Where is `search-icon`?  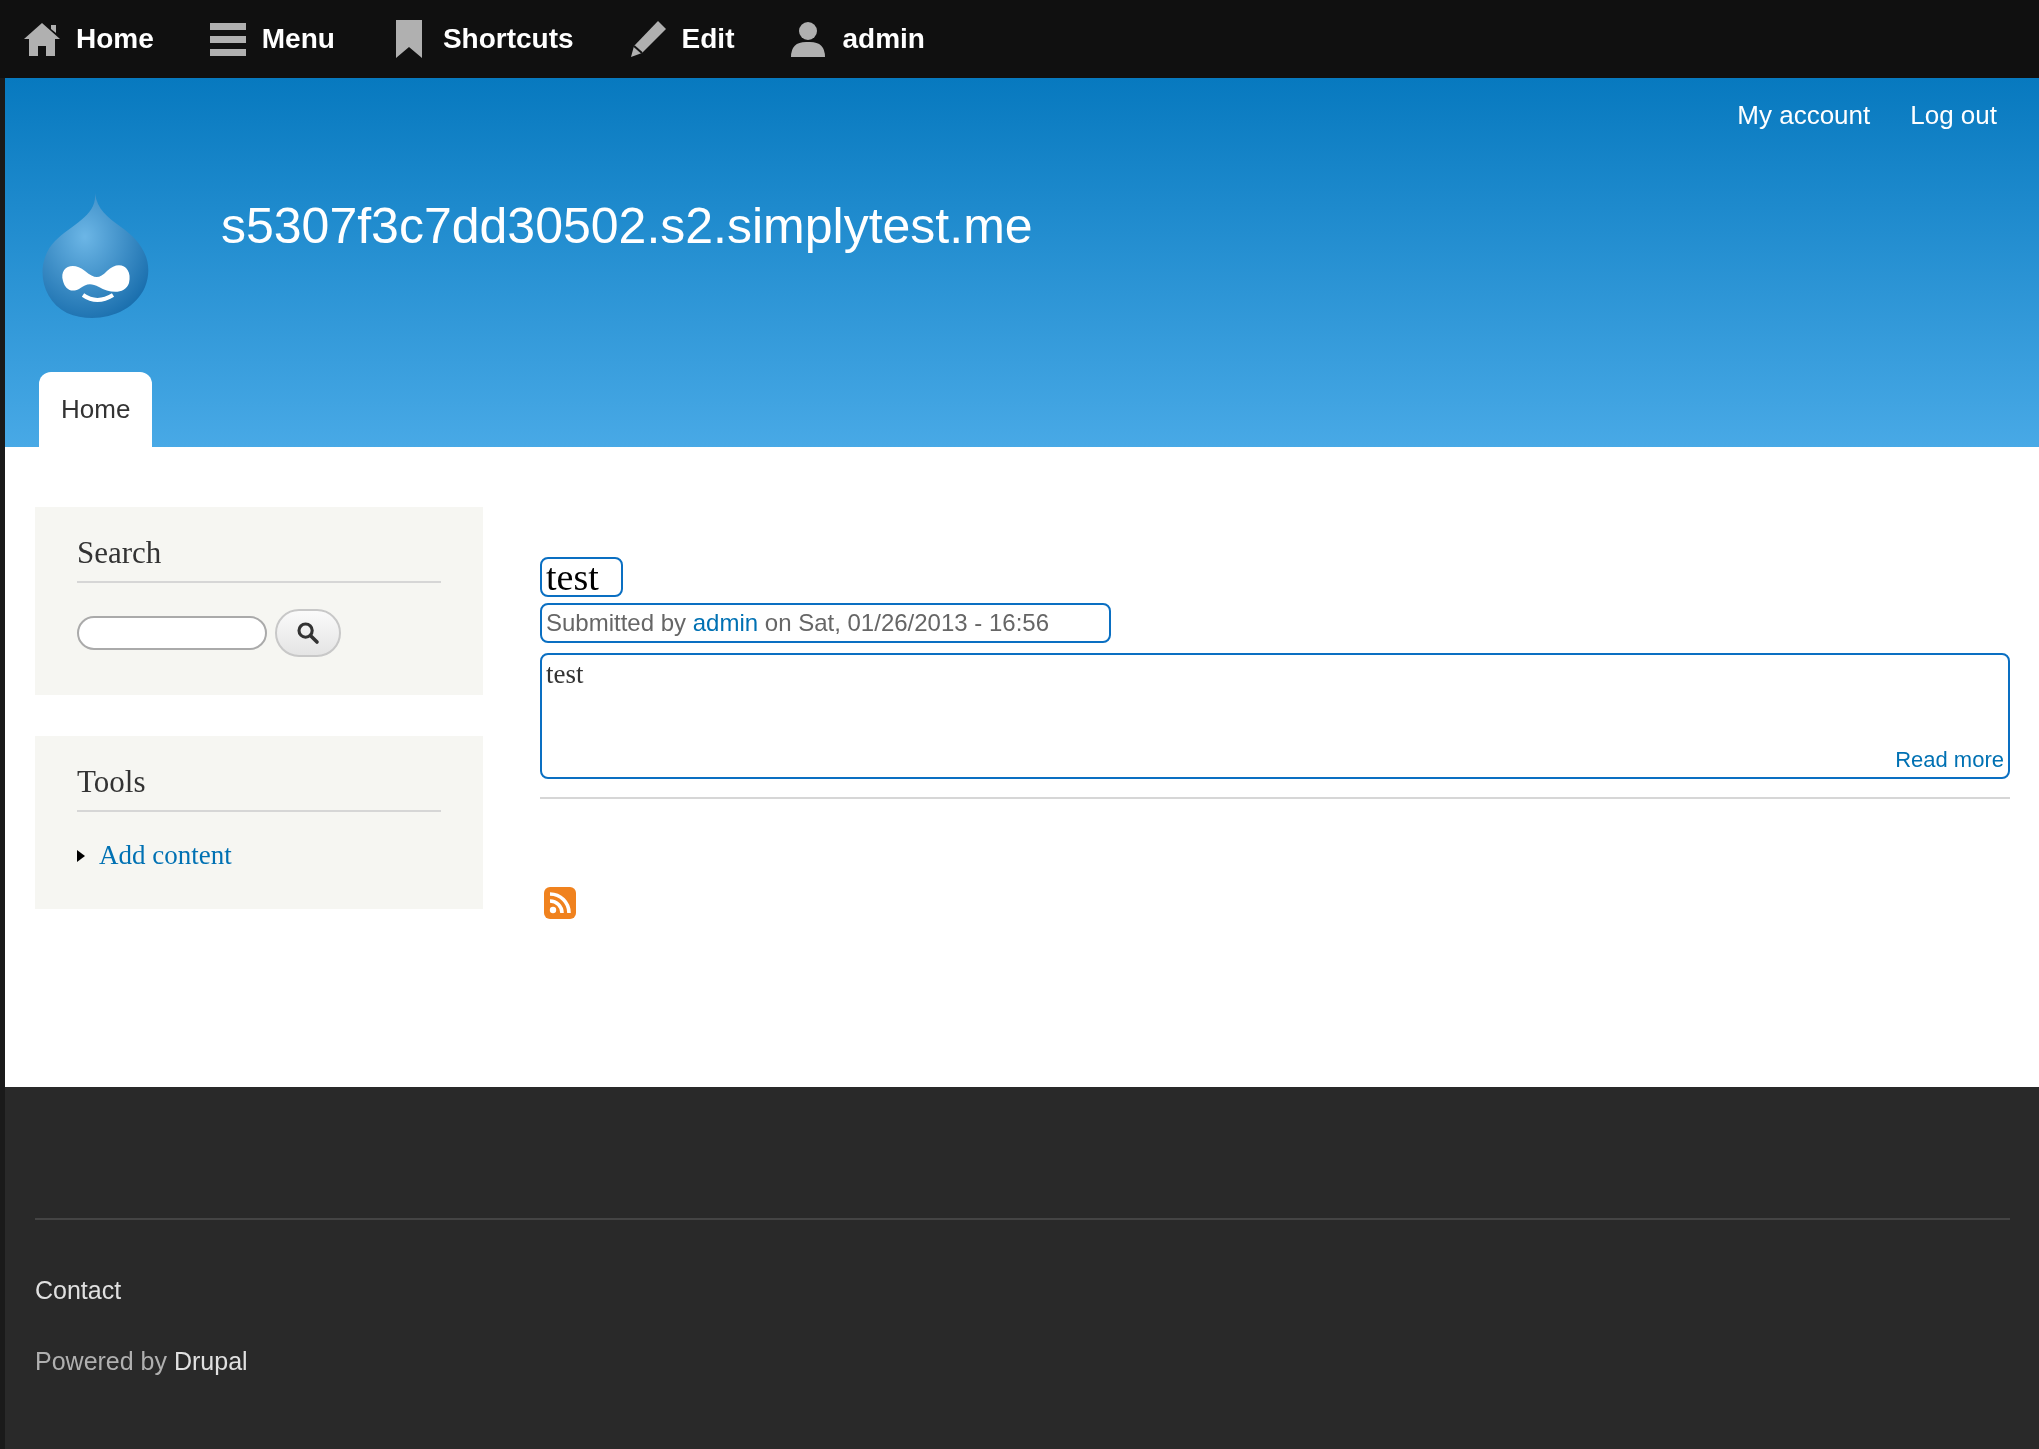 search-icon is located at coordinates (308, 633).